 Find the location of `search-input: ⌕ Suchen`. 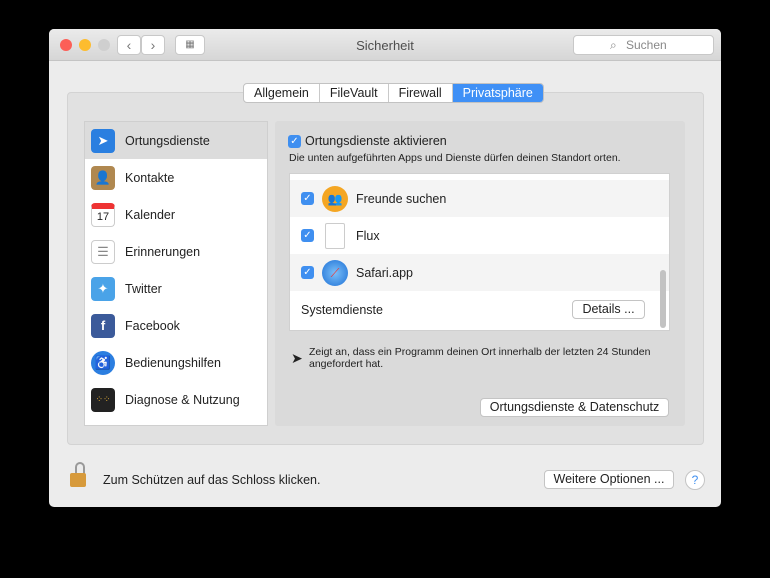

search-input: ⌕ Suchen is located at coordinates (643, 45).